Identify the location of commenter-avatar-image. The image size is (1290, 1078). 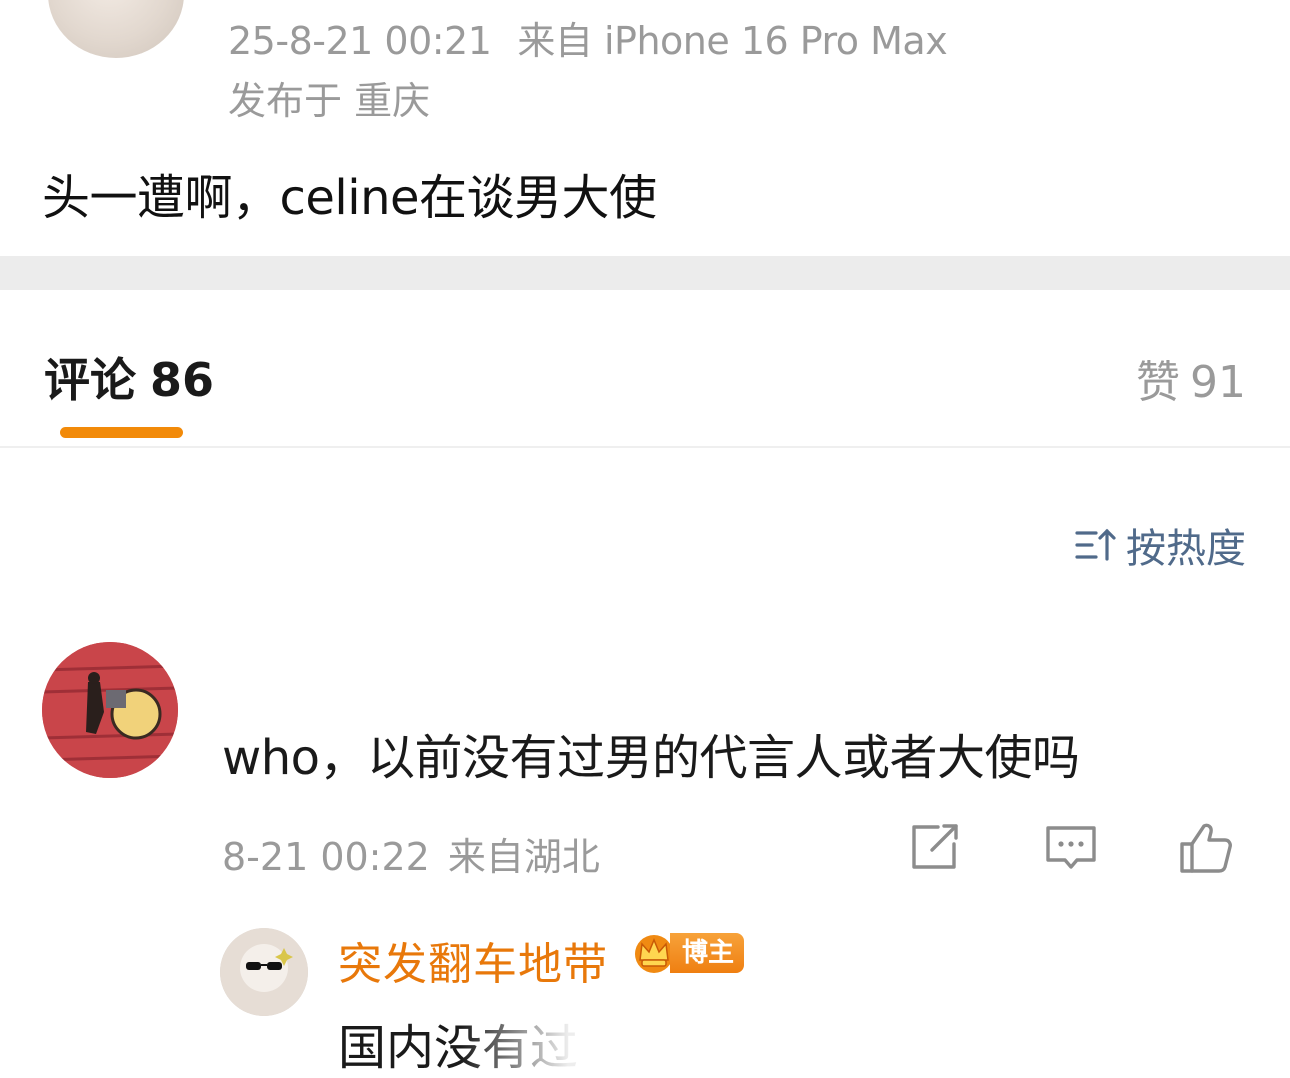
(110, 710).